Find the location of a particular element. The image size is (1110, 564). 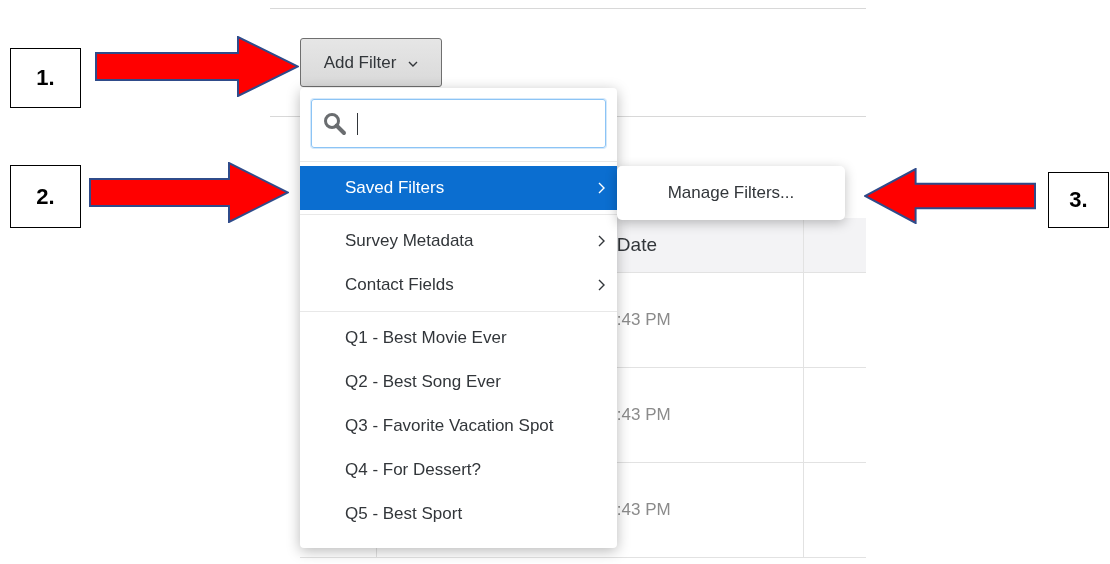

menu-item: Q1 - Best Movie Ever is located at coordinates (458, 338).